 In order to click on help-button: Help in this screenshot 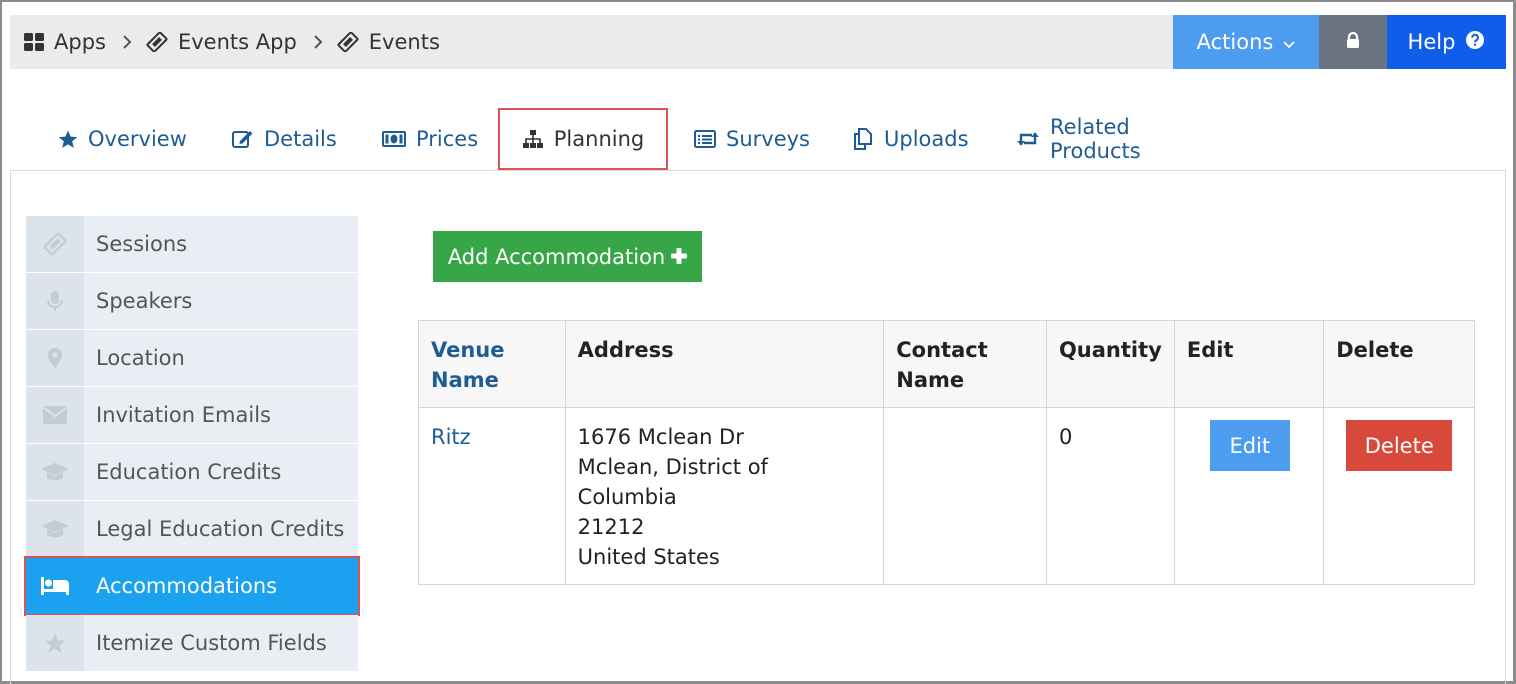, I will do `click(1446, 42)`.